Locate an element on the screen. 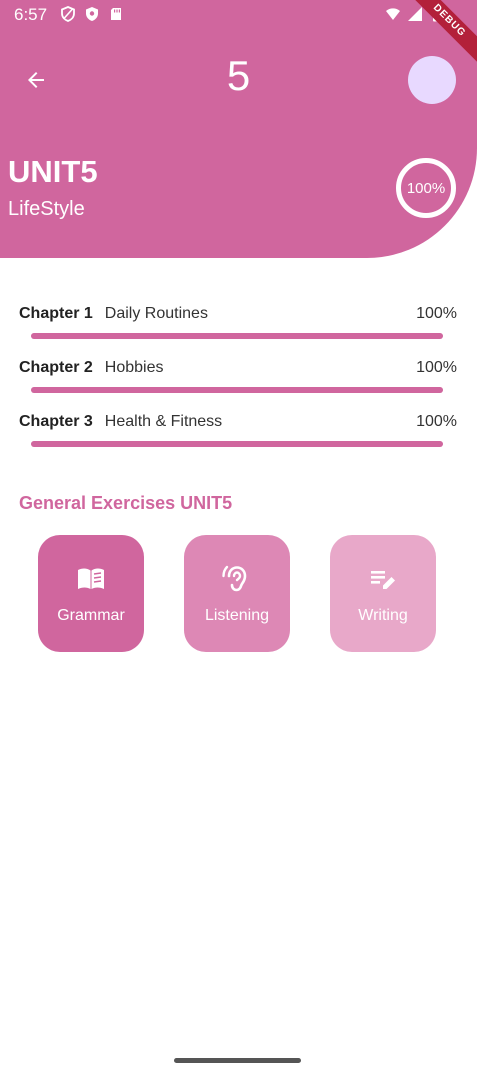 This screenshot has height=1069, width=477. unit-progress-ring: 100% is located at coordinates (426, 188).